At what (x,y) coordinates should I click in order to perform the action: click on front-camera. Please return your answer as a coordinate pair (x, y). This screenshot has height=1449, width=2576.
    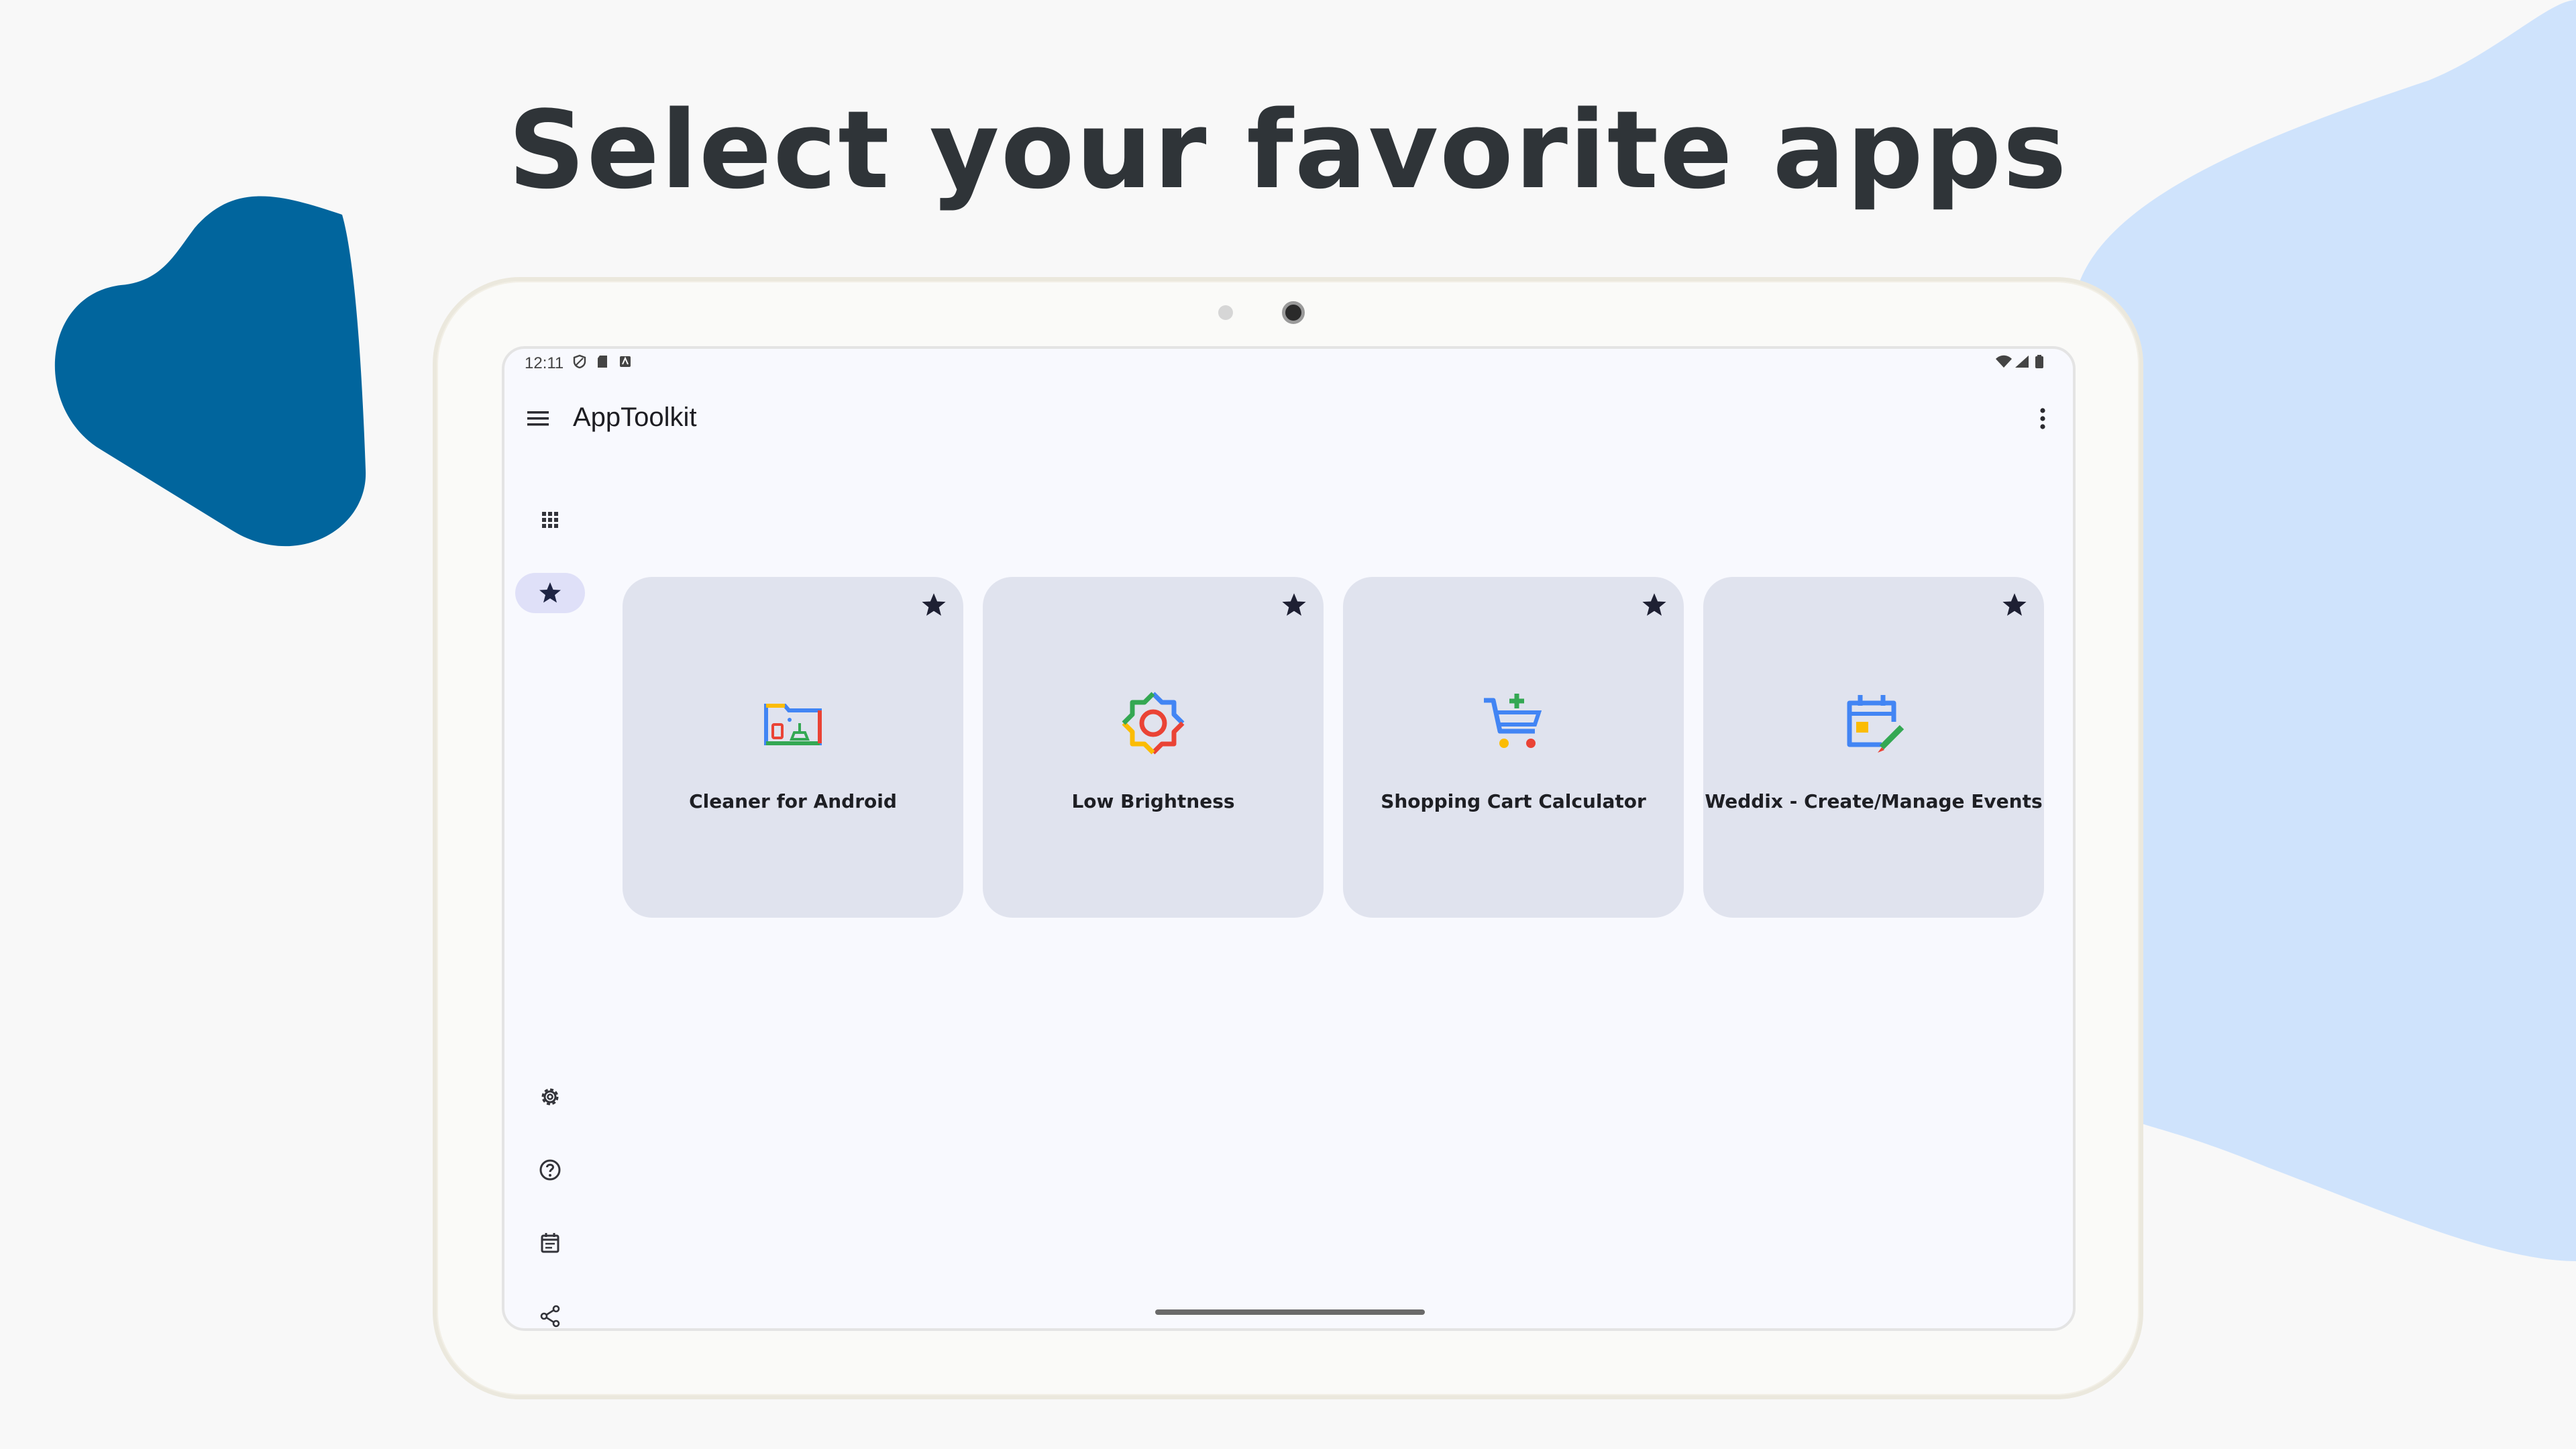
    Looking at the image, I should click on (1293, 312).